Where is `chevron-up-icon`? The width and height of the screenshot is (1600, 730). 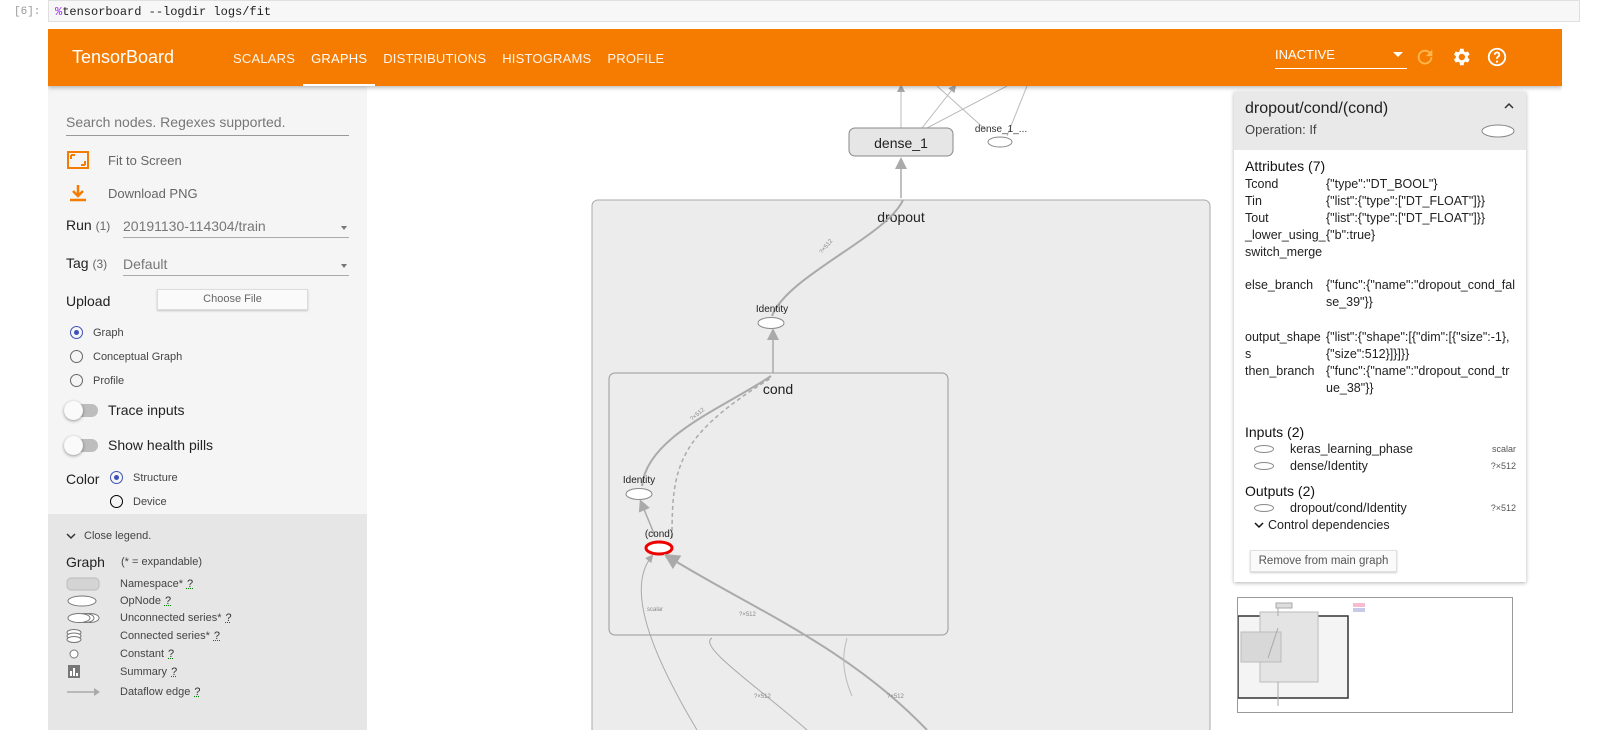 chevron-up-icon is located at coordinates (1509, 106).